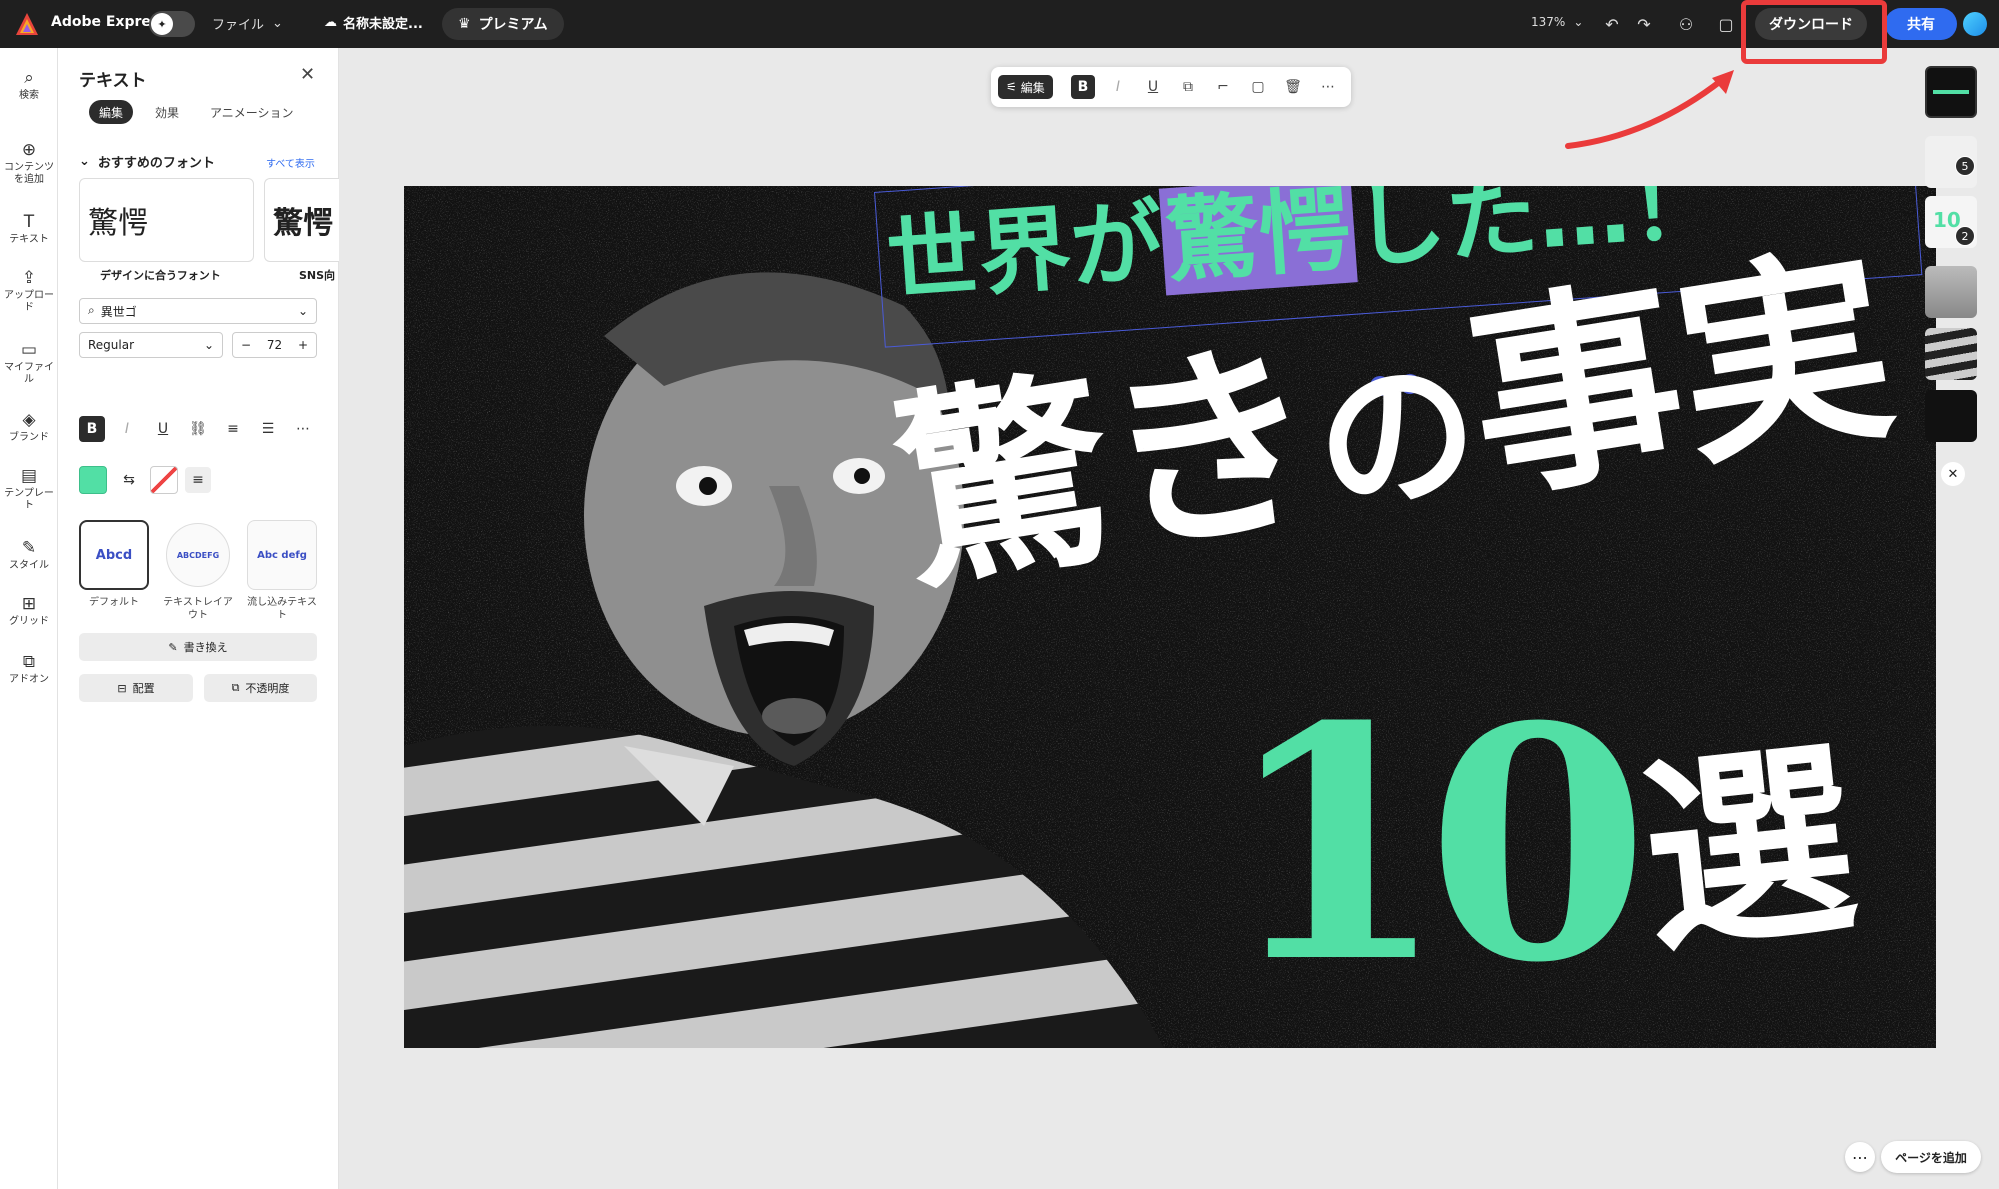 The width and height of the screenshot is (1999, 1189). I want to click on text-style-layout: ABCDEFG, so click(198, 555).